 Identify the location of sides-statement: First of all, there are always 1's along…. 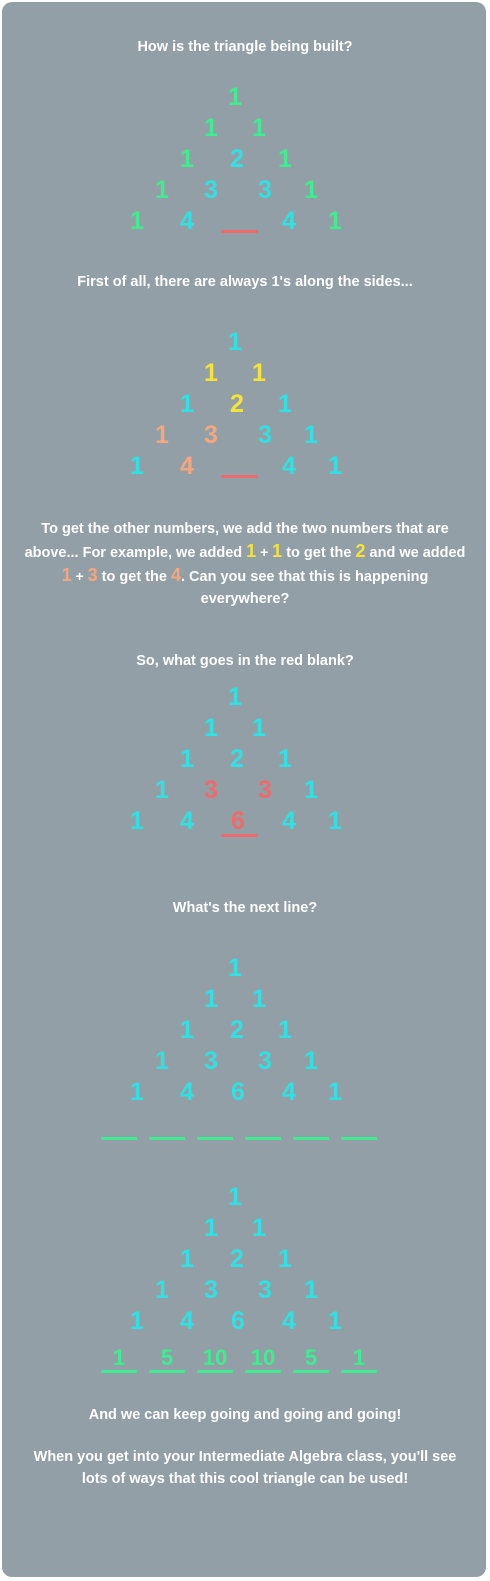
(245, 282).